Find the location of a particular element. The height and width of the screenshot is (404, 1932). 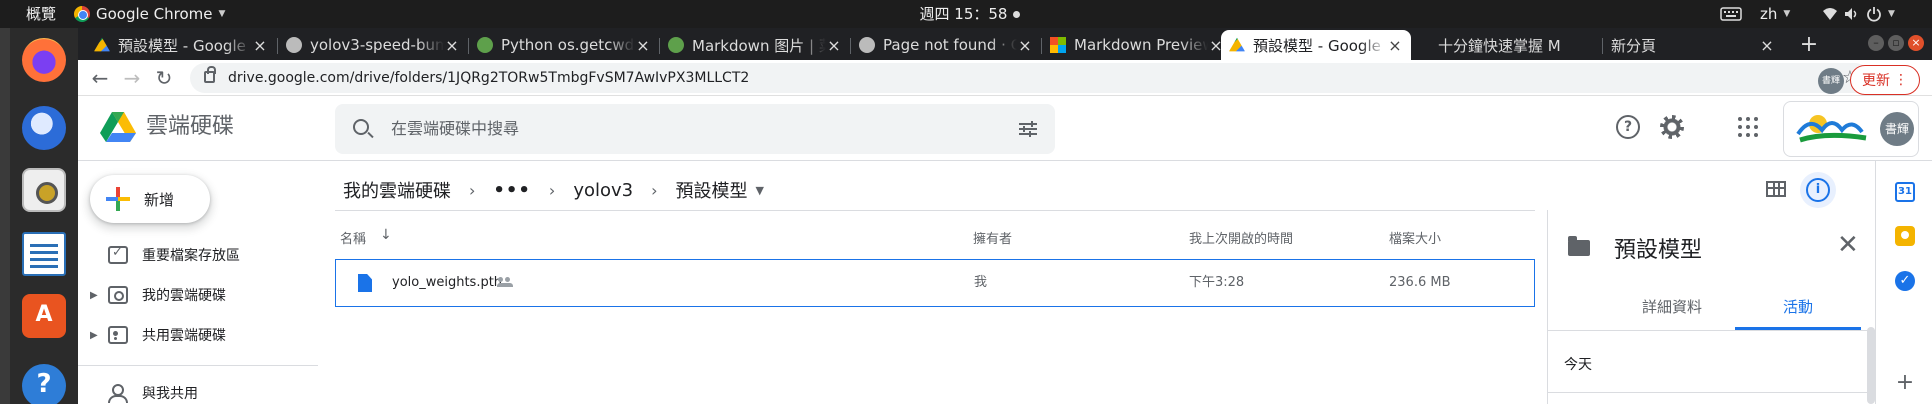

firefox-icon is located at coordinates (44, 60).